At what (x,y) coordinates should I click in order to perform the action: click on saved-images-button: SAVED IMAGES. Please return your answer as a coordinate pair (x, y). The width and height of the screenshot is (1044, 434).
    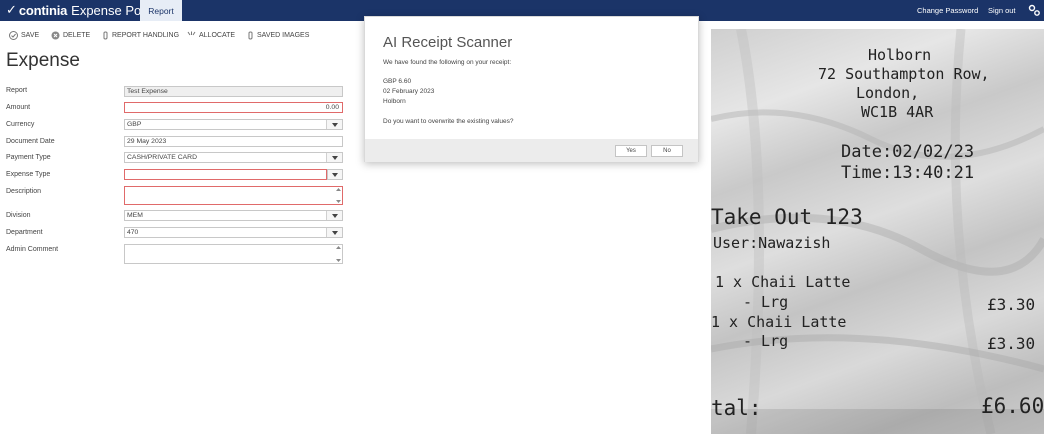
    Looking at the image, I should click on (278, 35).